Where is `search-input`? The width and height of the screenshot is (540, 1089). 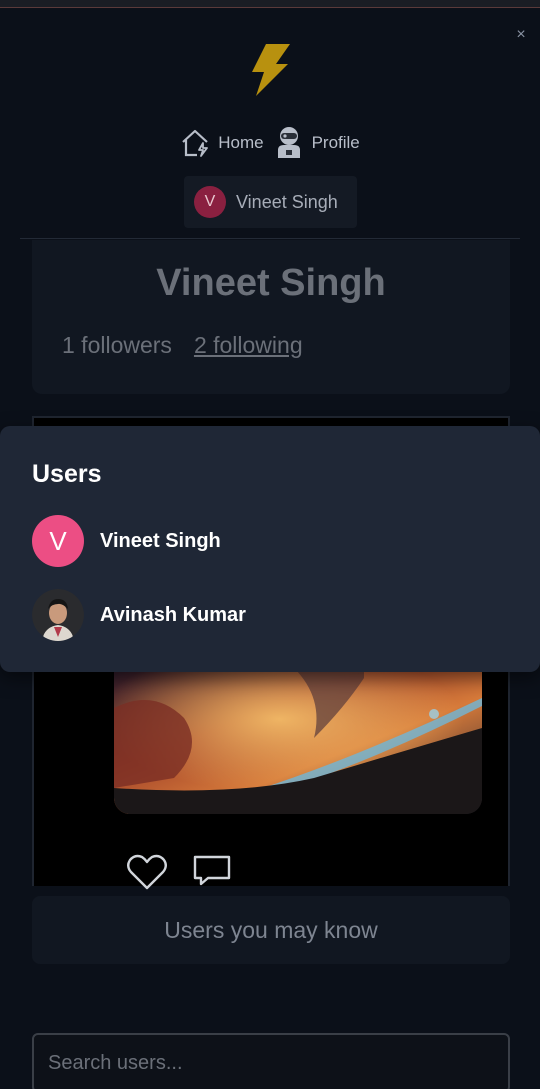 search-input is located at coordinates (271, 1062).